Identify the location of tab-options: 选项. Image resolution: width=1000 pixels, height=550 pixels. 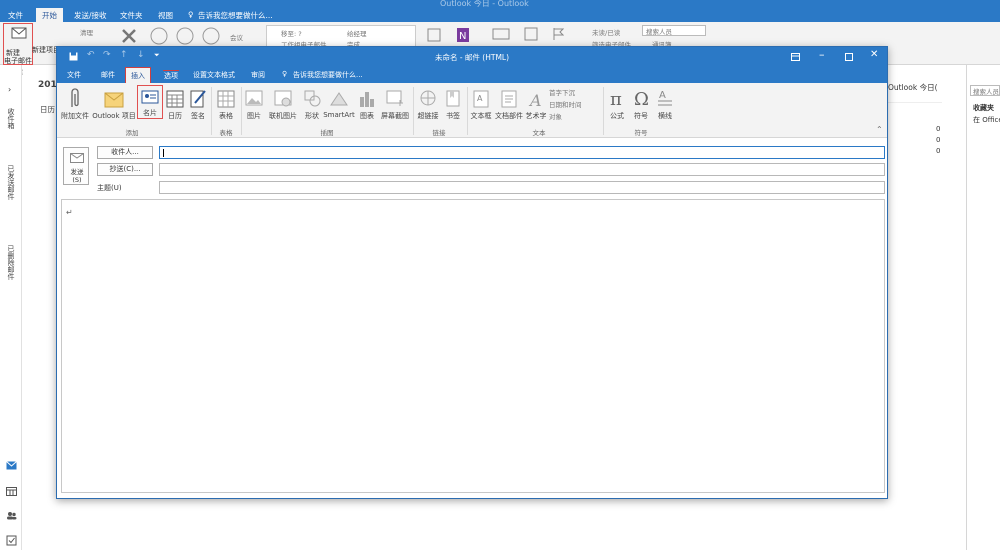
(171, 76).